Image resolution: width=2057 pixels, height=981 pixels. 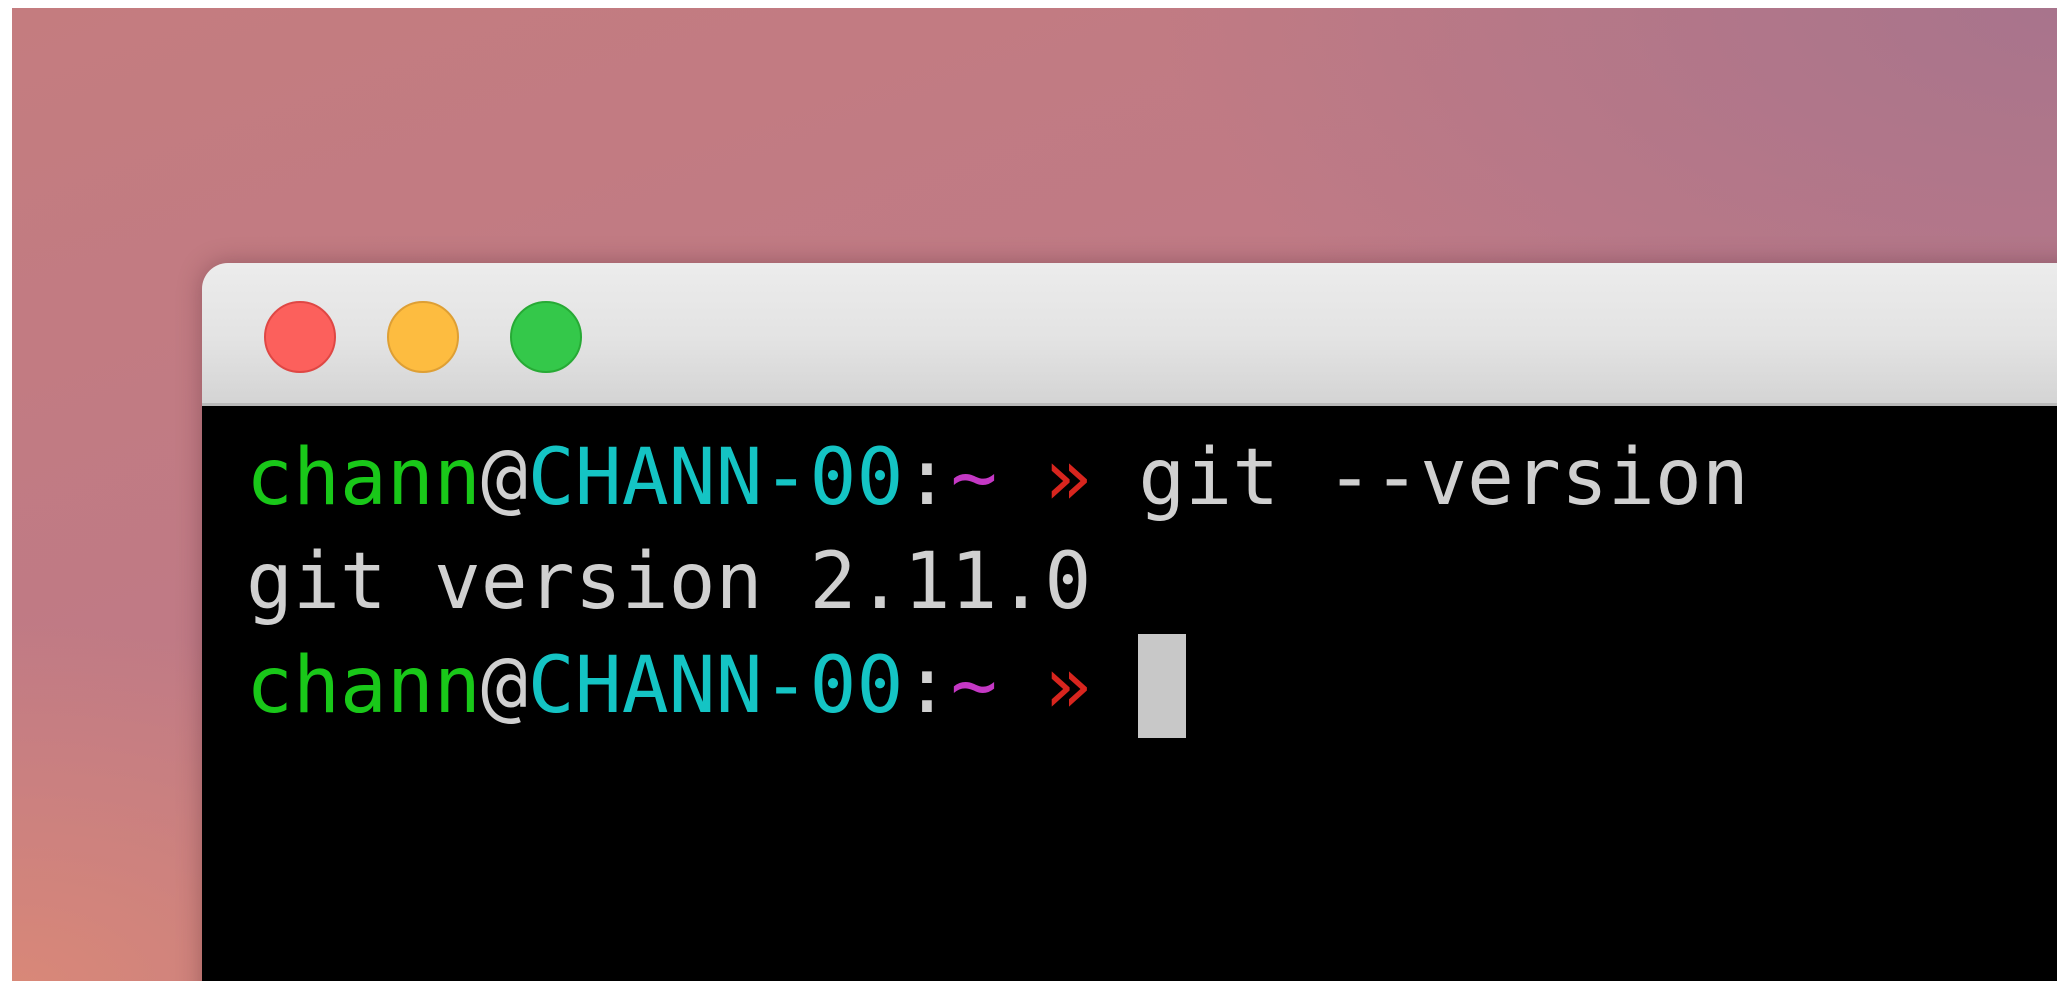 What do you see at coordinates (300, 337) in the screenshot?
I see `close-window-button` at bounding box center [300, 337].